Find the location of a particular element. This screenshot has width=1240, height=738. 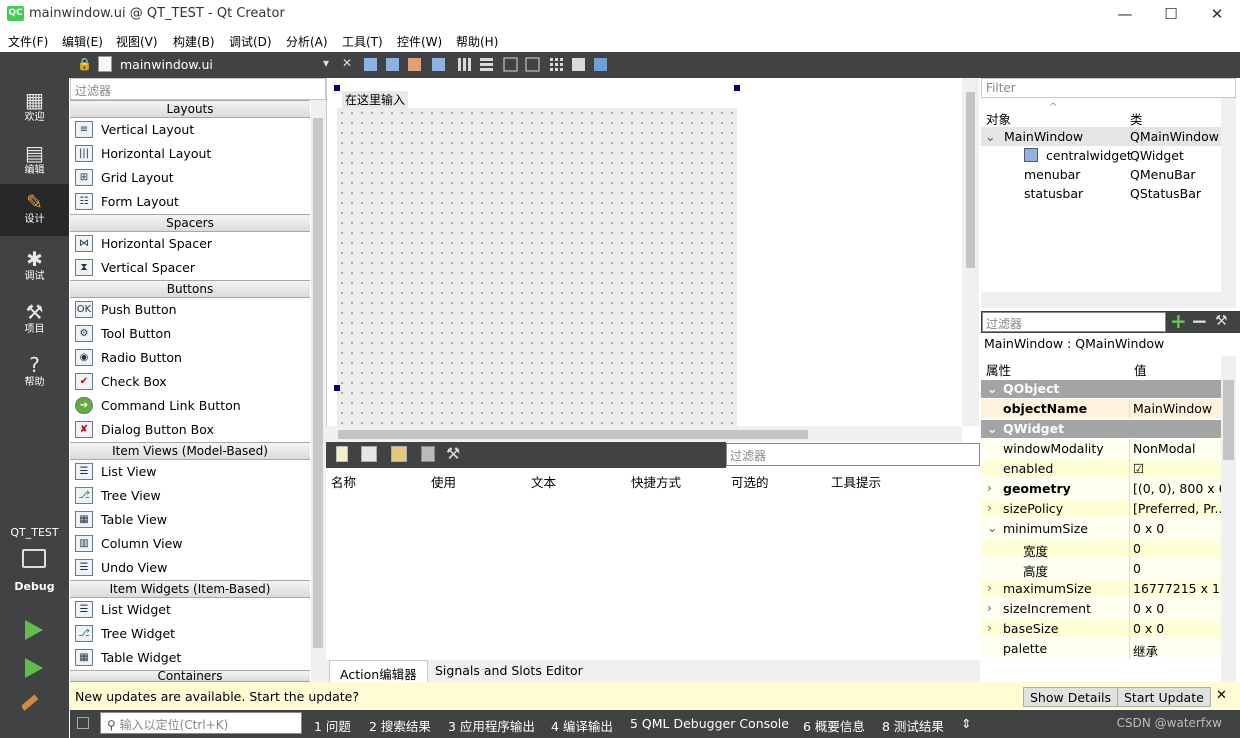

pane-test-results: 8 测试结果 is located at coordinates (913, 725).